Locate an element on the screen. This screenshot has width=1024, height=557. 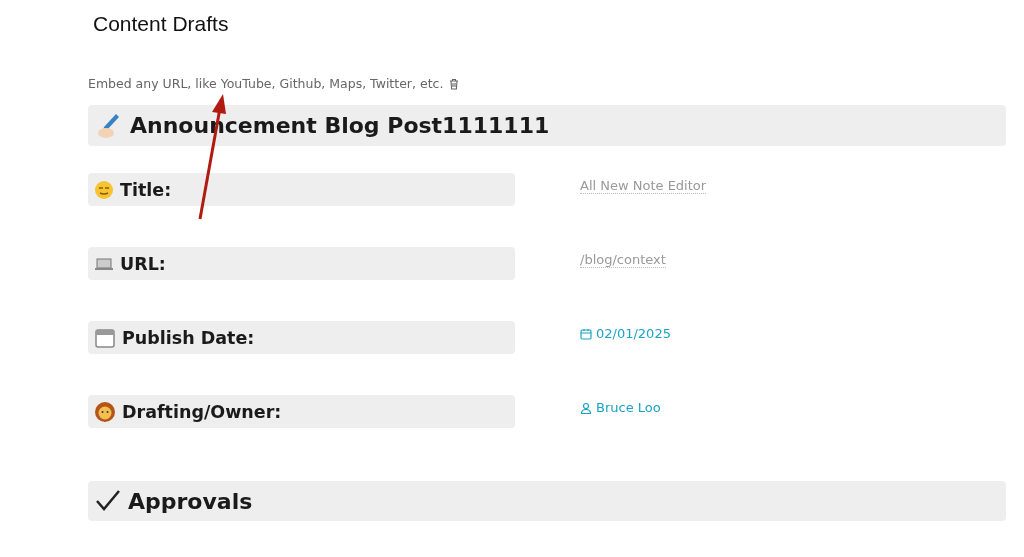
section-heading: Approvals is located at coordinates (190, 501).